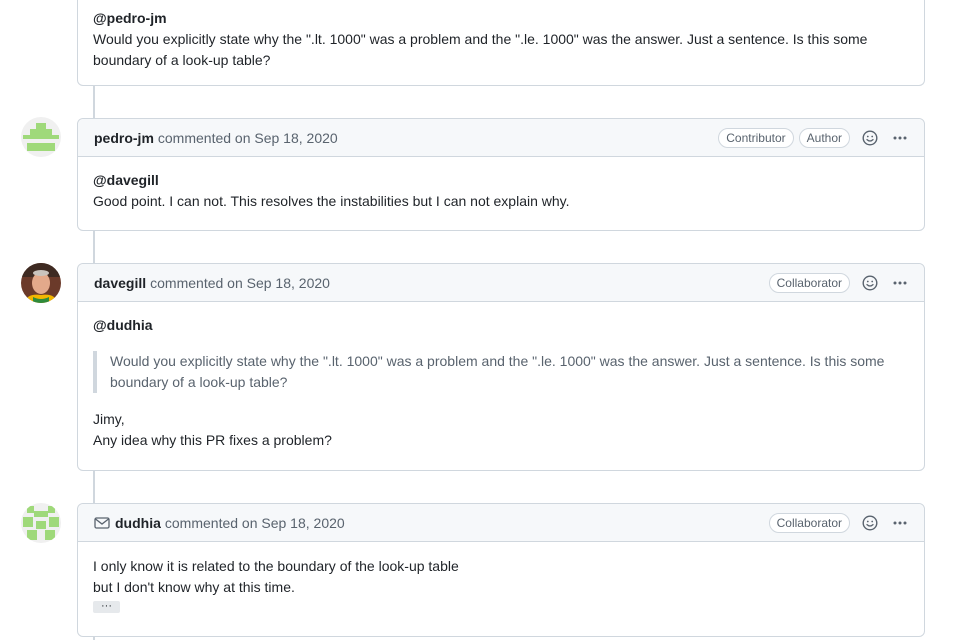 This screenshot has width=959, height=640. What do you see at coordinates (501, 18) in the screenshot?
I see `user-mention: @pedro-jm` at bounding box center [501, 18].